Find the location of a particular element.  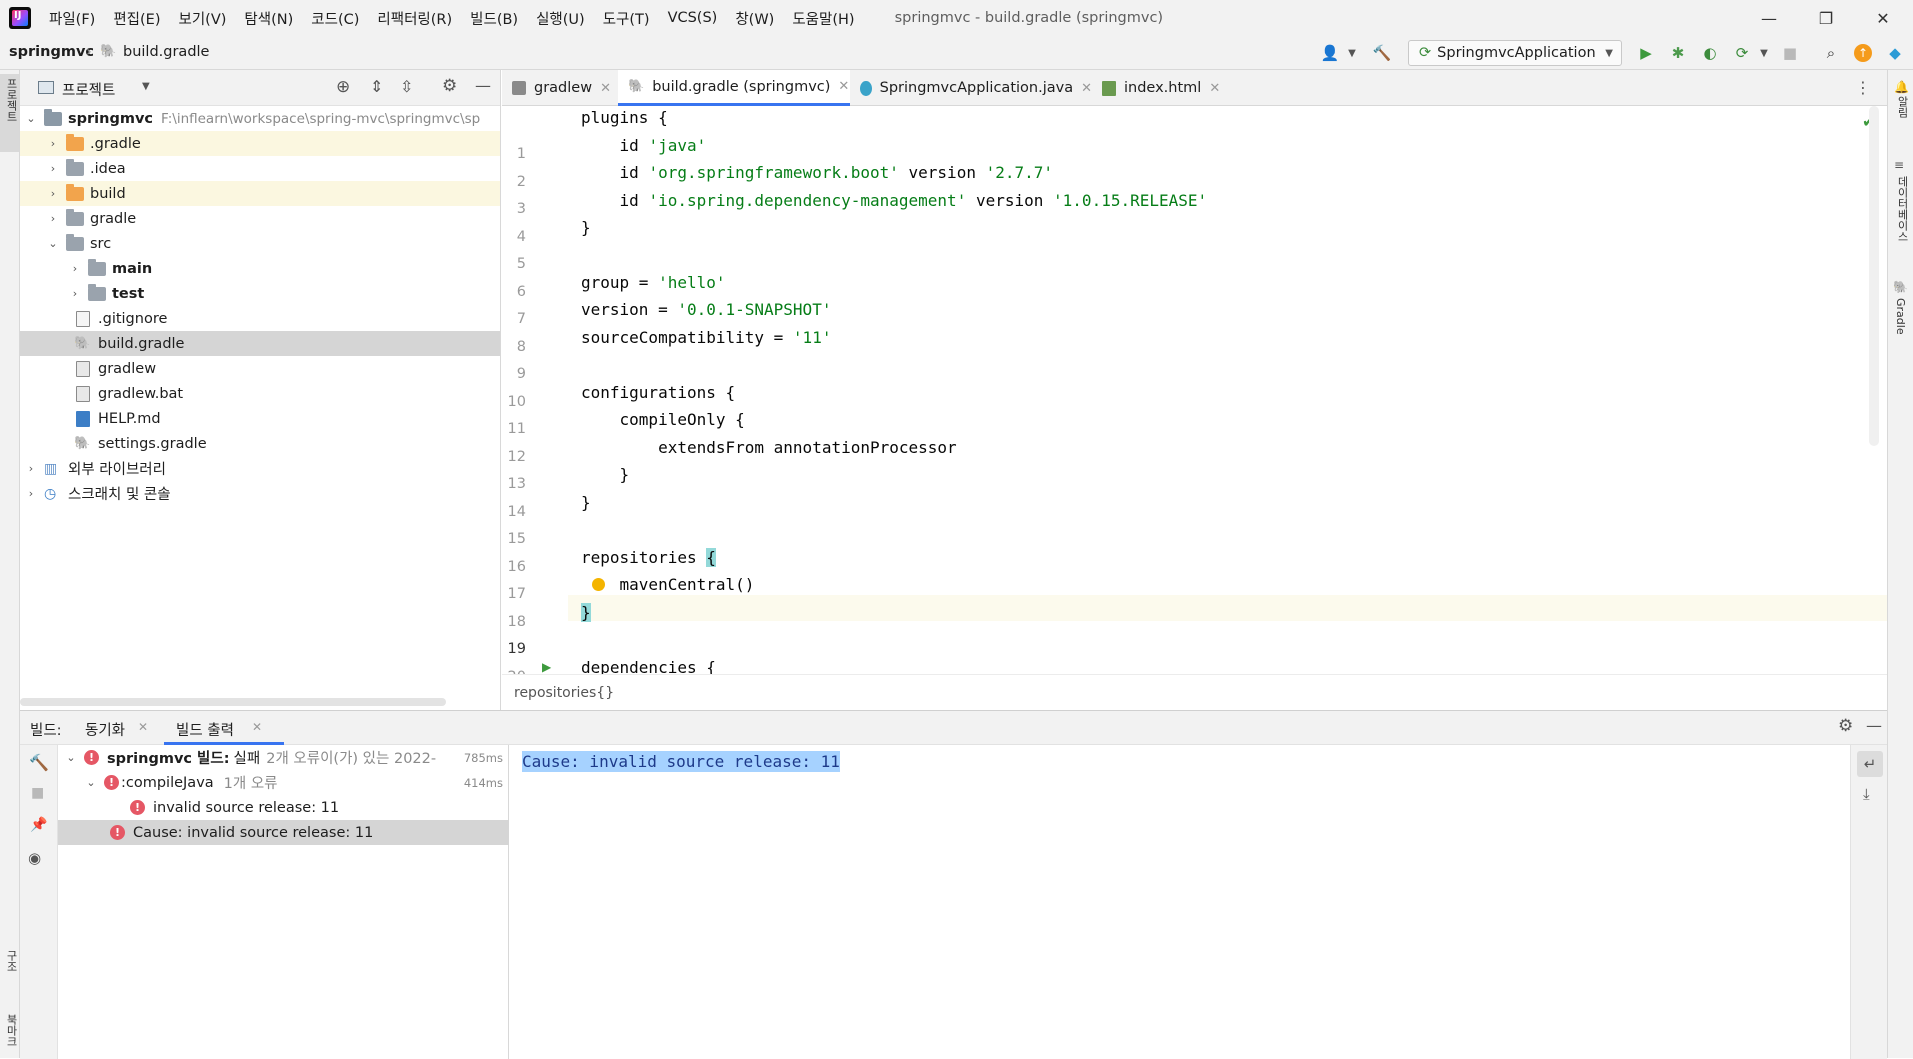

code-breadcrumb: repositories{} is located at coordinates (1194, 692).